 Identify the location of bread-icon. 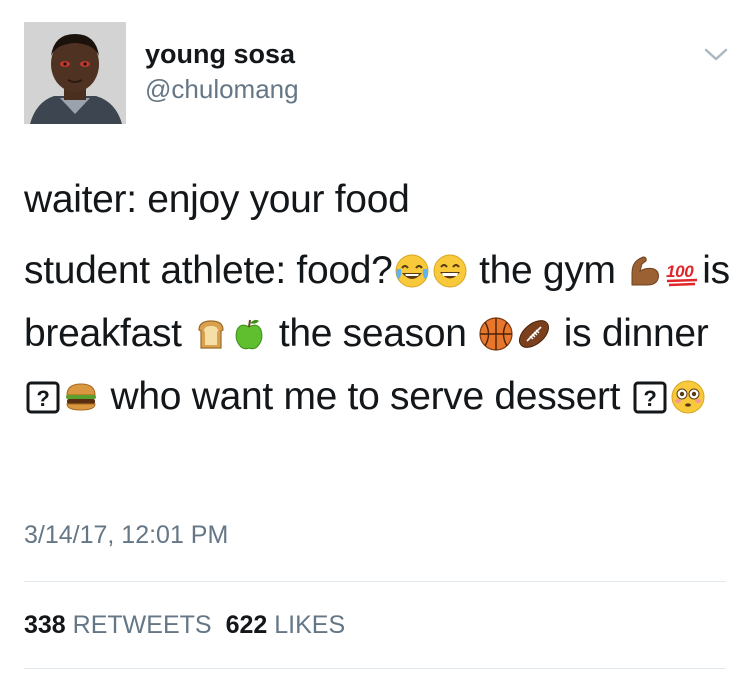
(211, 334).